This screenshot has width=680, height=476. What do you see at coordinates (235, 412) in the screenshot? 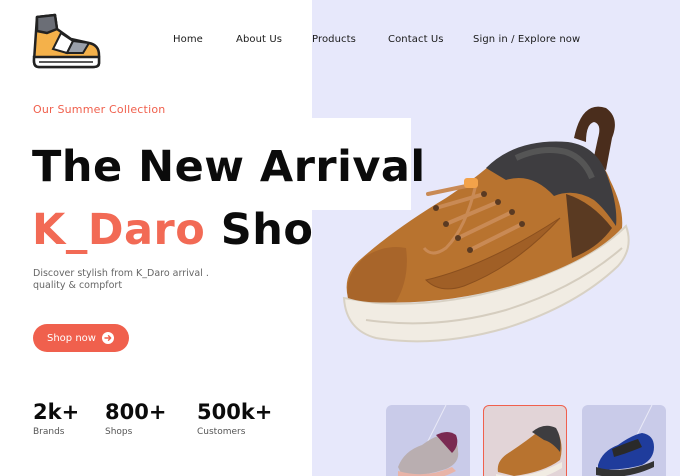
I see `stat-value: 500k+` at bounding box center [235, 412].